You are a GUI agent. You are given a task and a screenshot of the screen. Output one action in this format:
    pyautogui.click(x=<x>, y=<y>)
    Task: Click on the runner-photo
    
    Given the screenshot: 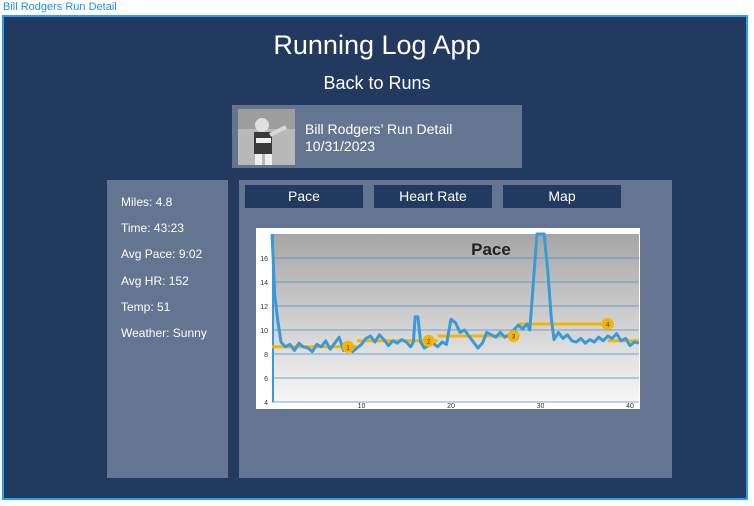 What is the action you would take?
    pyautogui.click(x=266, y=137)
    